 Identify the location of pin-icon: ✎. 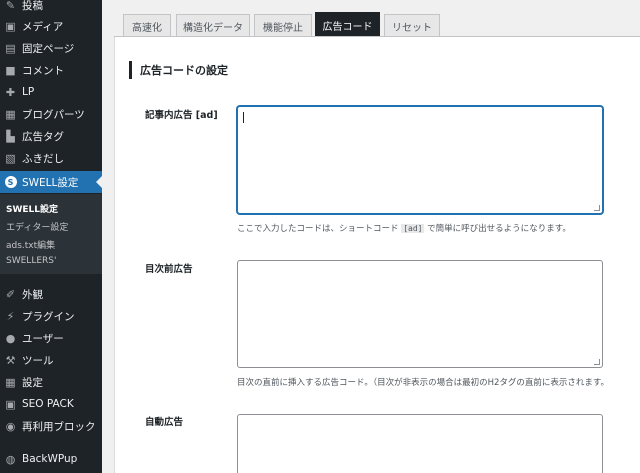
(10, 6).